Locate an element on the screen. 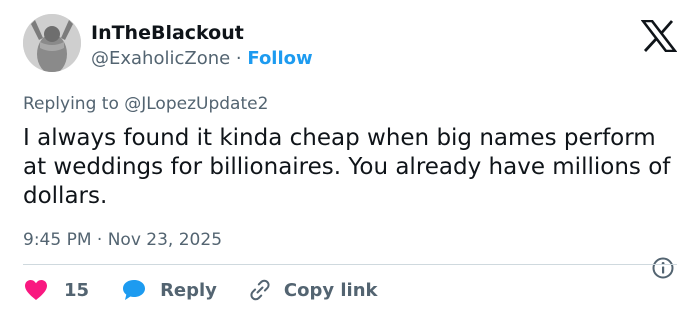 The height and width of the screenshot is (318, 700). reply-mention-link: @JLopezUpdate2 is located at coordinates (196, 104).